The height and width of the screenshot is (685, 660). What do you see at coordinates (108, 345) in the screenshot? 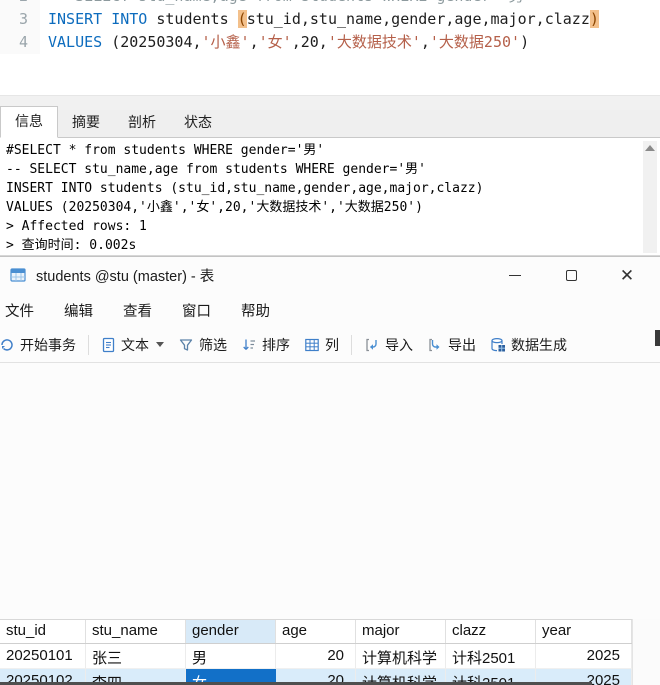
I see `text-icon` at bounding box center [108, 345].